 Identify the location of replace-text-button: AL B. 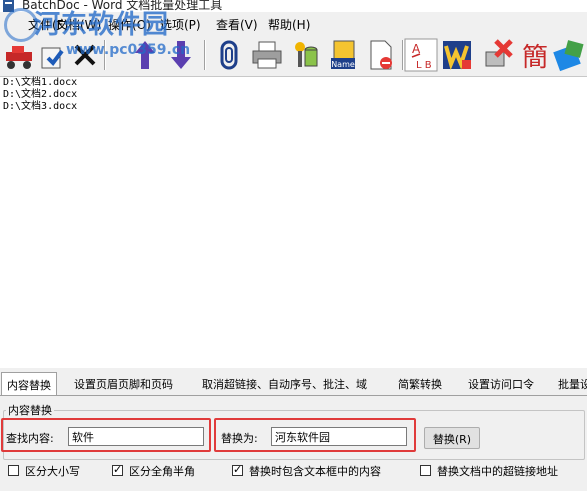
(421, 55).